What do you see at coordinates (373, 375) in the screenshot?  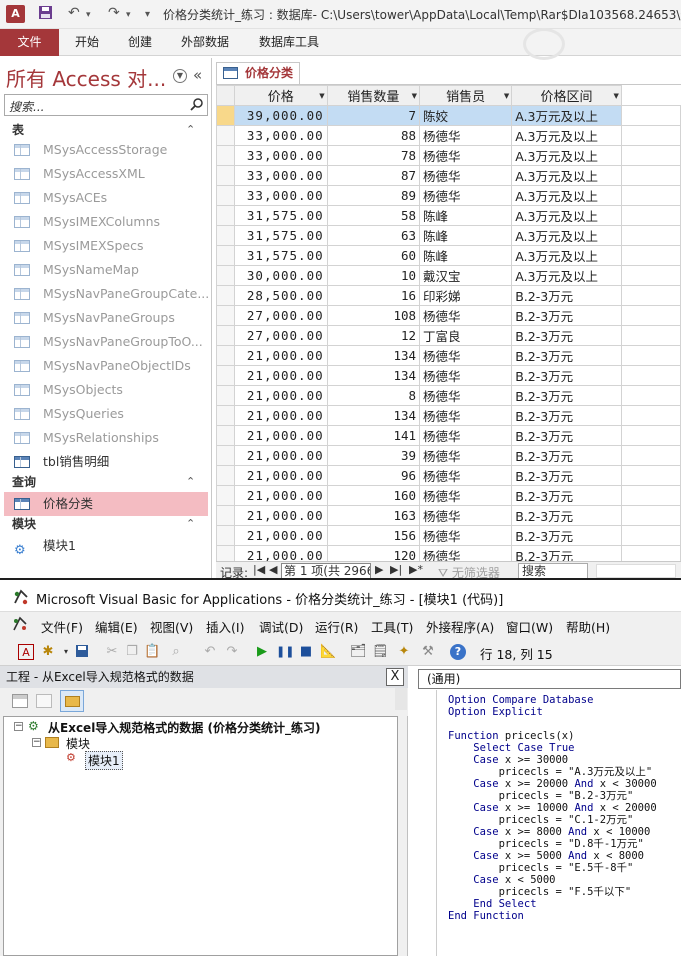 I see `cell-quantity: 134` at bounding box center [373, 375].